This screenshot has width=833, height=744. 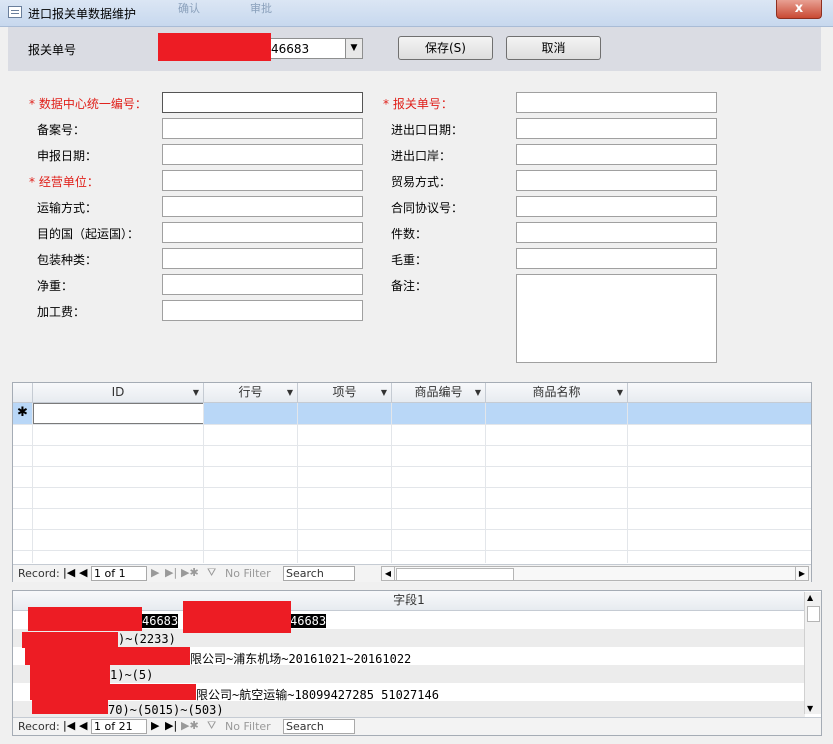 I want to click on data-center-no-field, so click(x=262, y=102).